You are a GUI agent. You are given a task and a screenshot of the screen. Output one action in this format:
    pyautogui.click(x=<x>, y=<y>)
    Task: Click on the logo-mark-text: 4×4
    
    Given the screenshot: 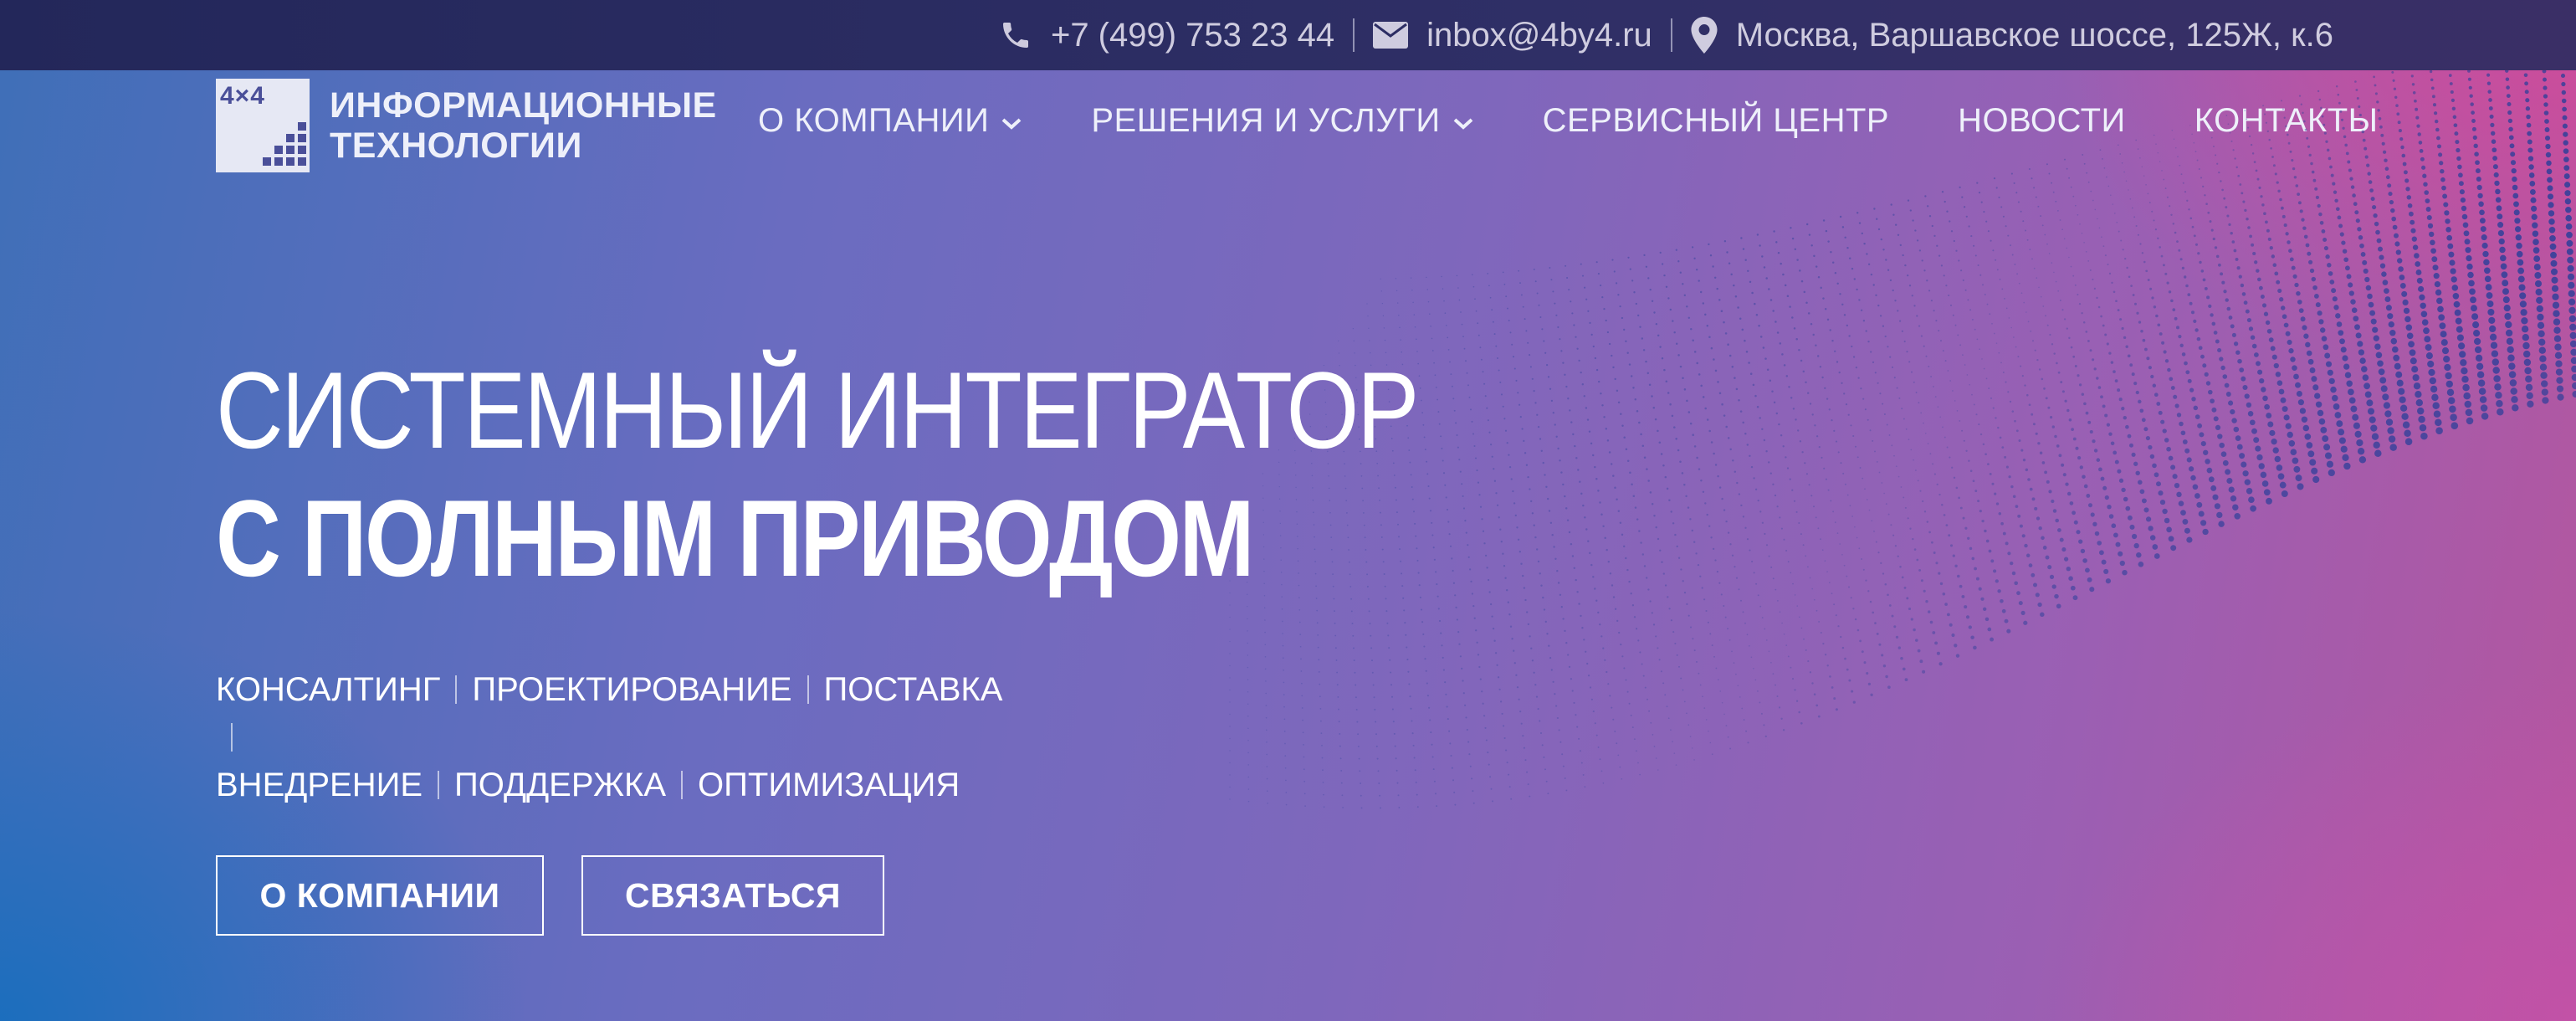 What is the action you would take?
    pyautogui.click(x=243, y=96)
    